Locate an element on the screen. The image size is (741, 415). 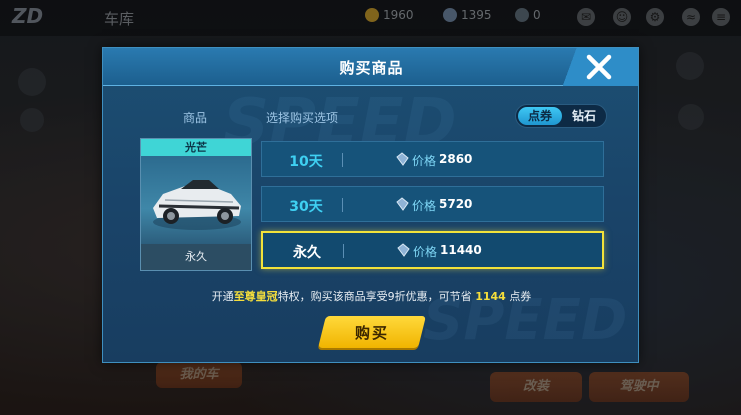
product-name: 光芒 is located at coordinates (196, 147).